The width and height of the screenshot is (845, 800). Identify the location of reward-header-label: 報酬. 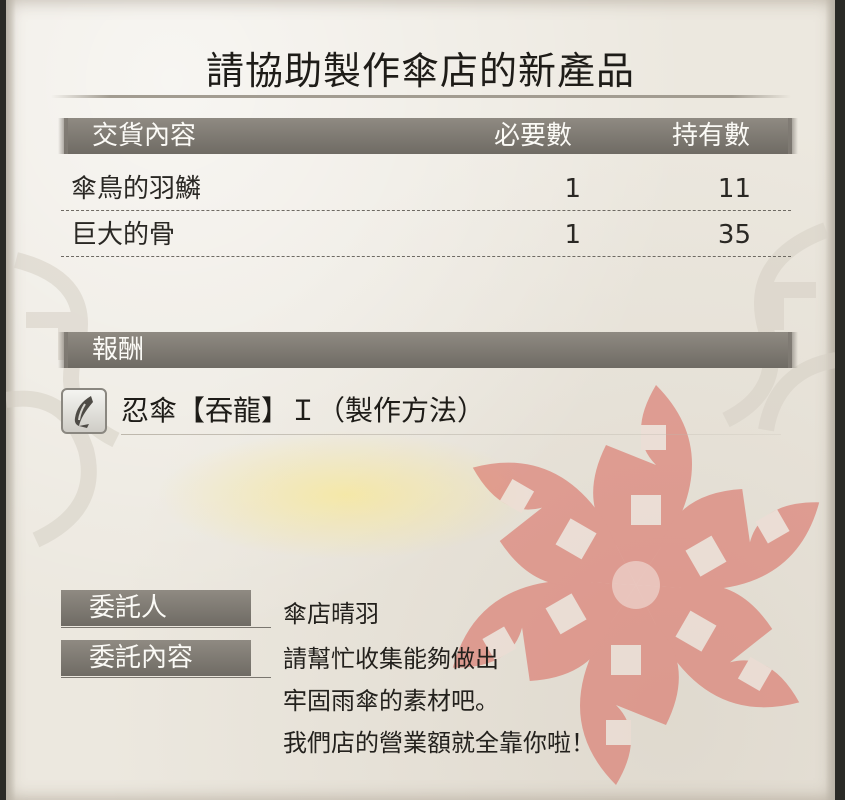
(118, 350).